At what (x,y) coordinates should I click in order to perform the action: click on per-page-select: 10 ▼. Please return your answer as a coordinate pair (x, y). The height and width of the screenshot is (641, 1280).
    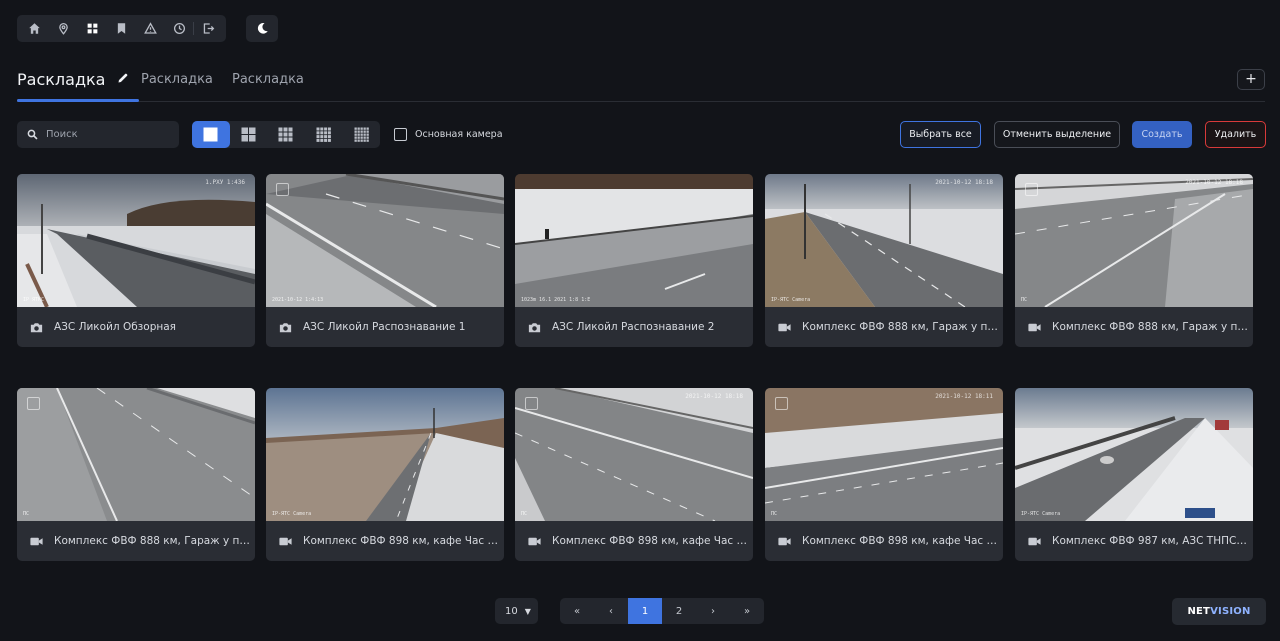
    Looking at the image, I should click on (516, 611).